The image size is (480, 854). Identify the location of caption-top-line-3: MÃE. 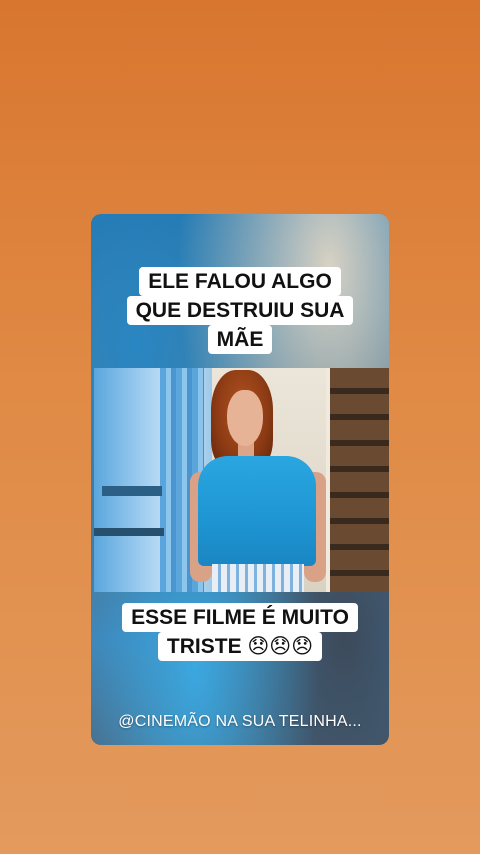
(240, 339).